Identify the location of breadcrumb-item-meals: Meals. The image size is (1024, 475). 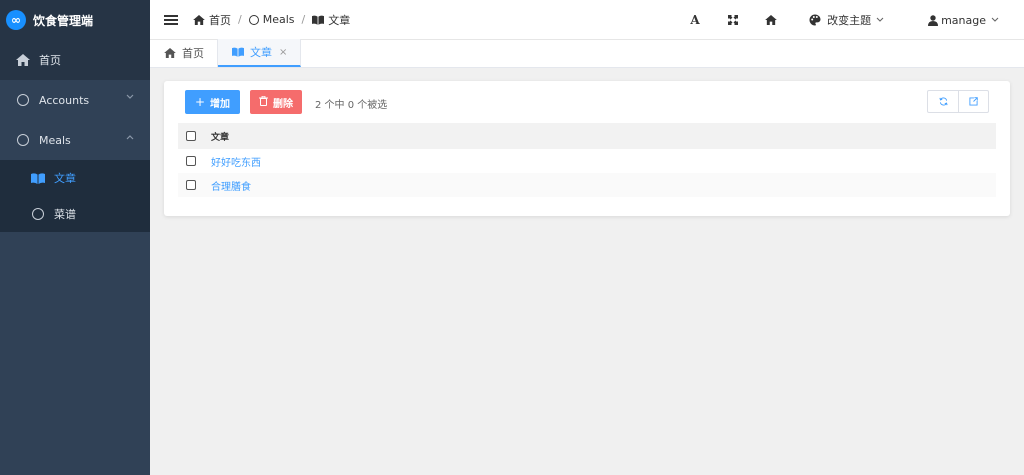
(271, 19).